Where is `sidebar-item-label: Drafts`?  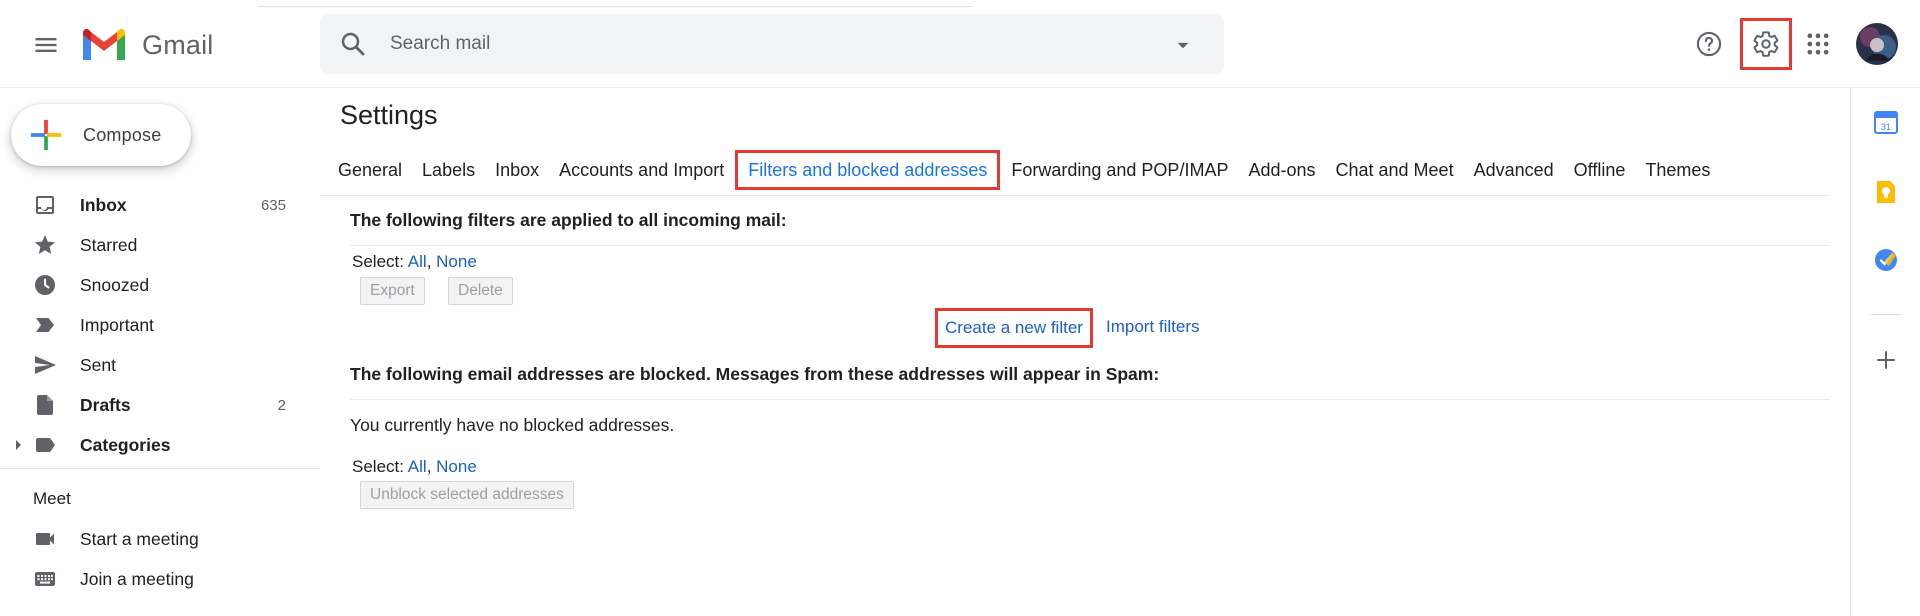 sidebar-item-label: Drafts is located at coordinates (105, 404).